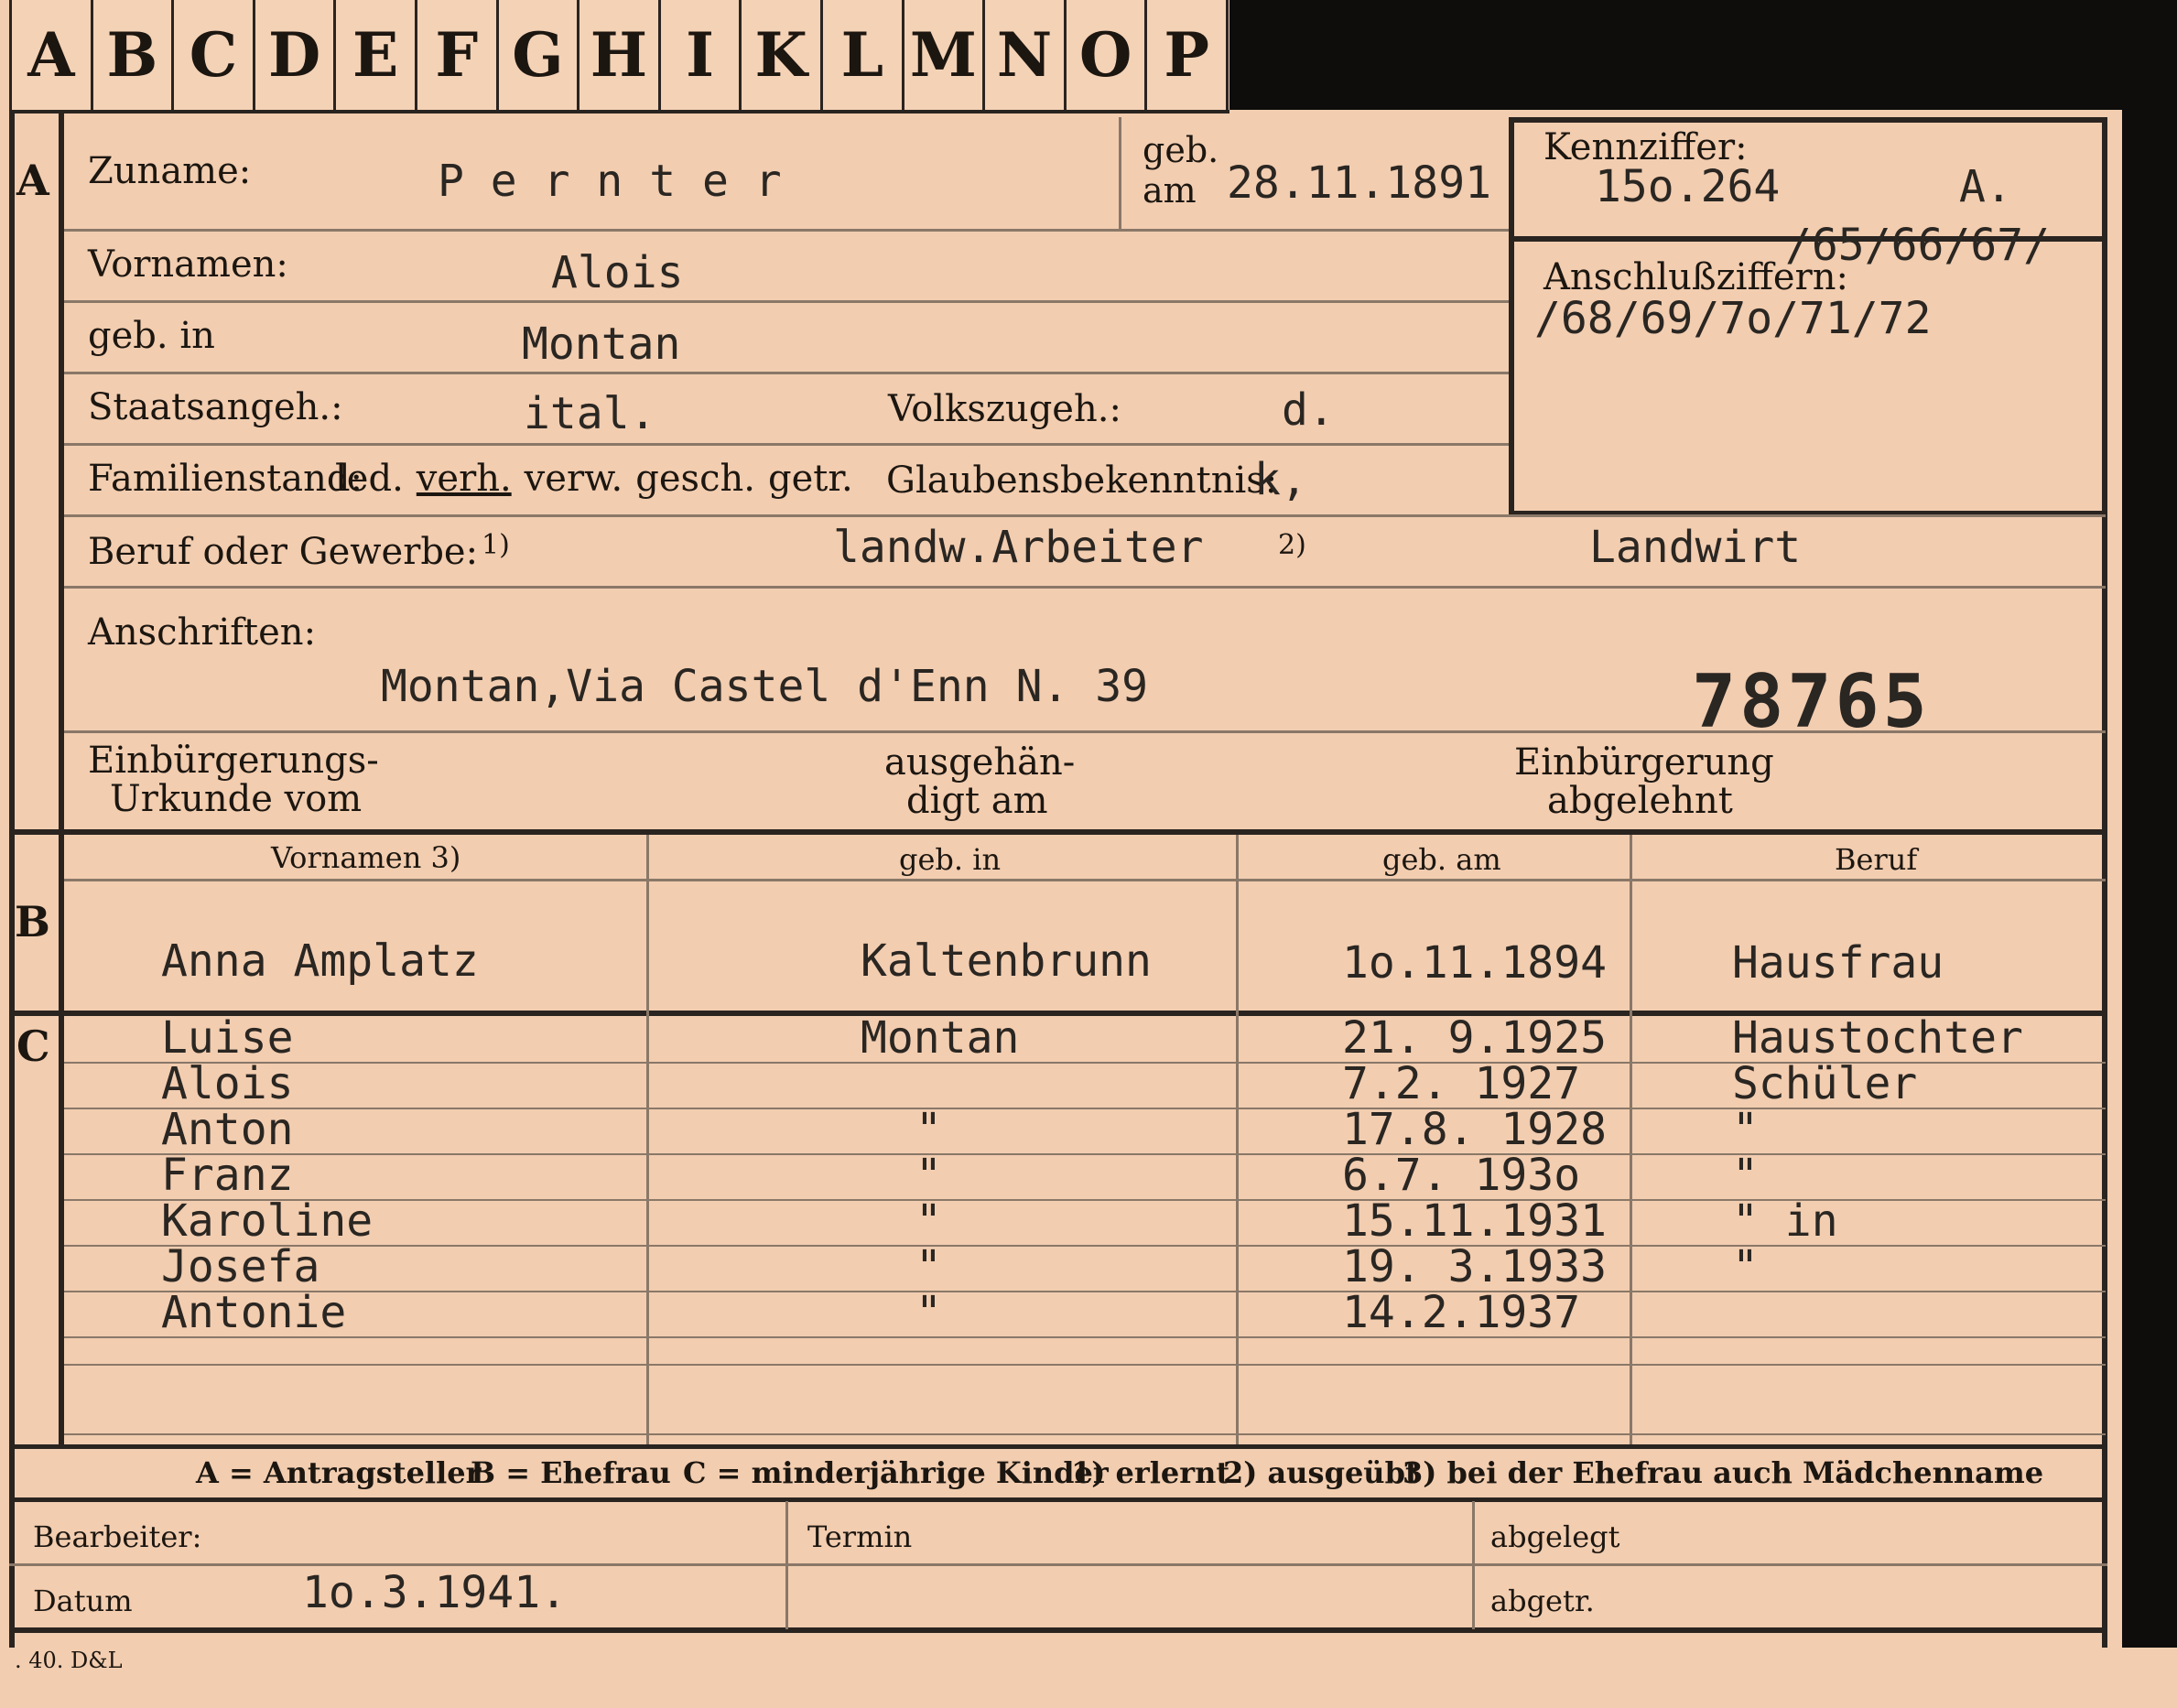 Image resolution: width=2177 pixels, height=1708 pixels. I want to click on card-right-strip, so click(2150, 1678).